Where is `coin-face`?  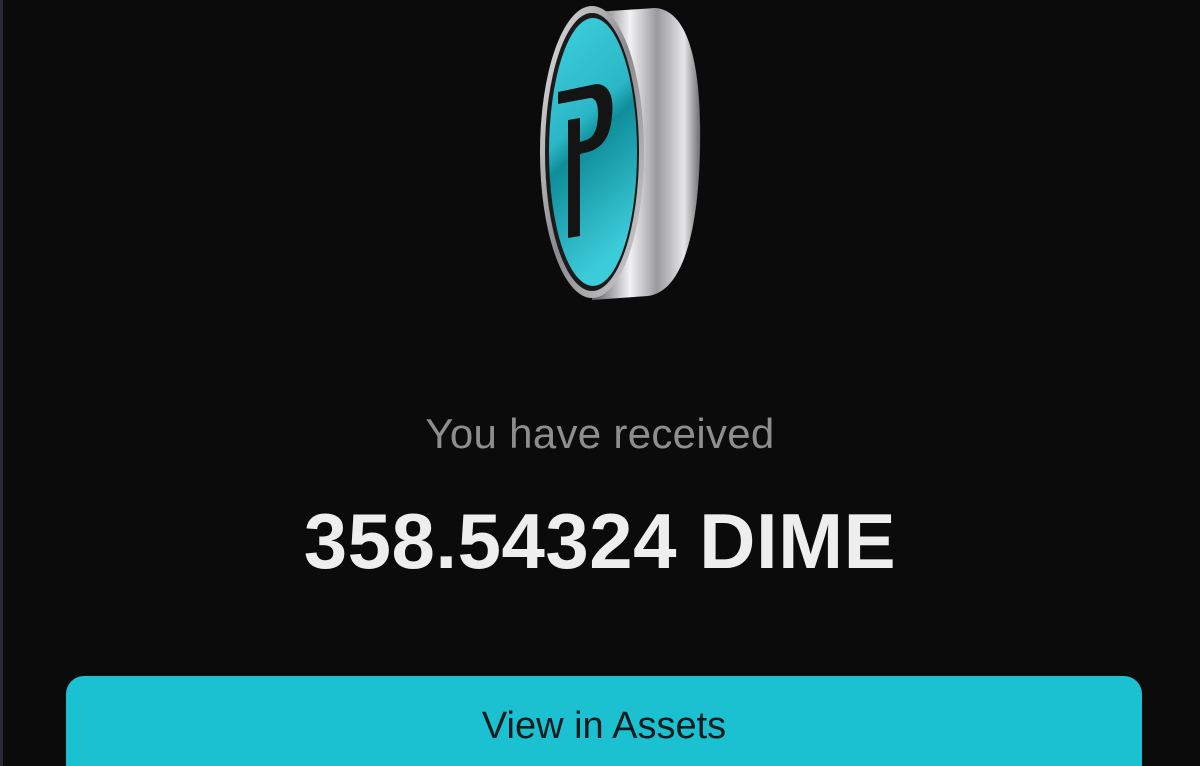
coin-face is located at coordinates (593, 152).